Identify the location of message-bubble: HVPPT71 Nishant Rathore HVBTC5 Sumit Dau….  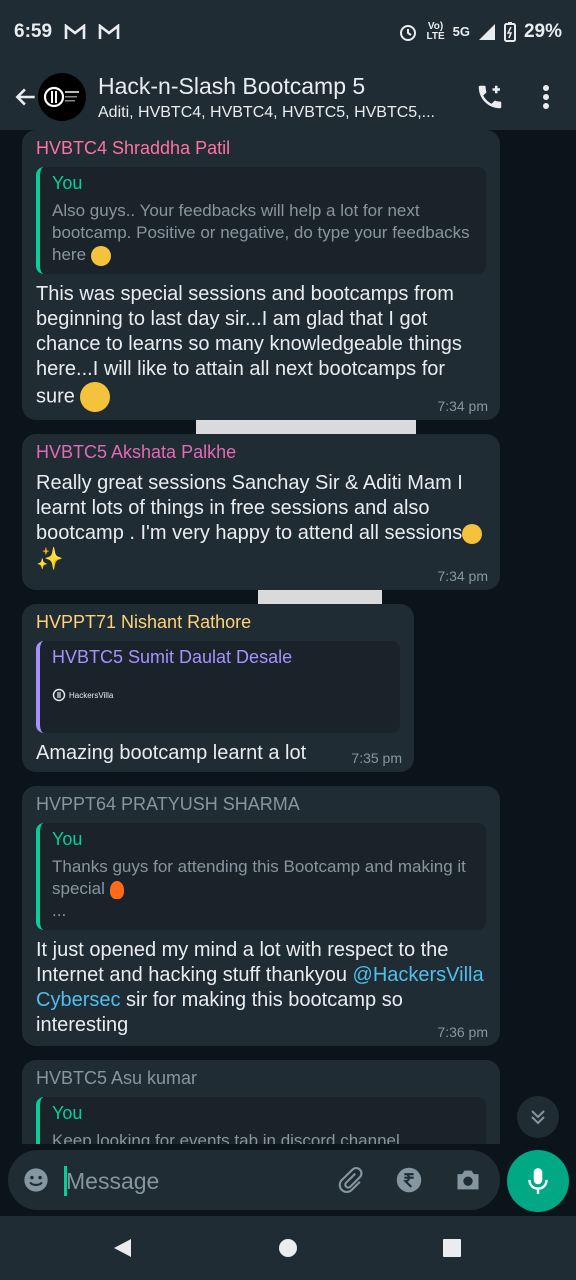
(218, 688).